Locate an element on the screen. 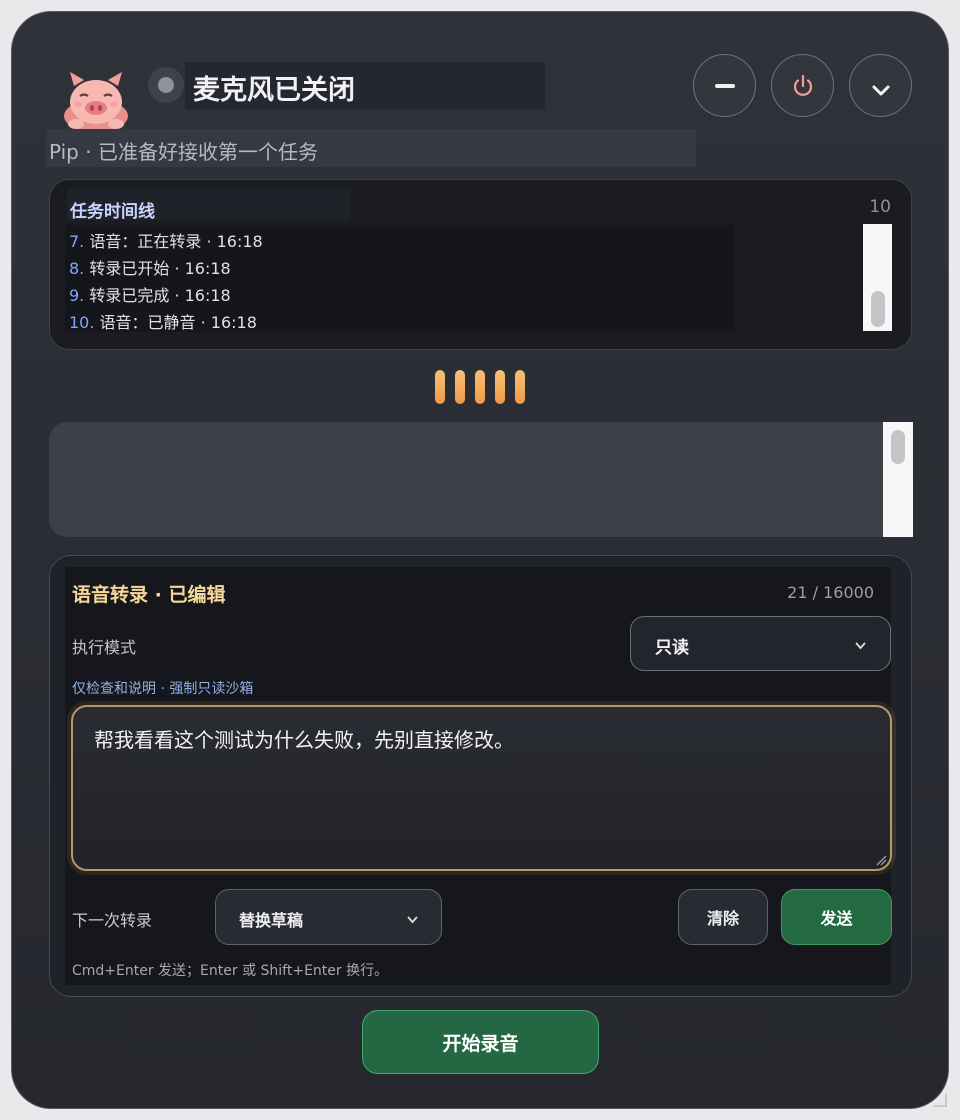 Image resolution: width=960 pixels, height=1120 pixels. status-dot is located at coordinates (166, 85).